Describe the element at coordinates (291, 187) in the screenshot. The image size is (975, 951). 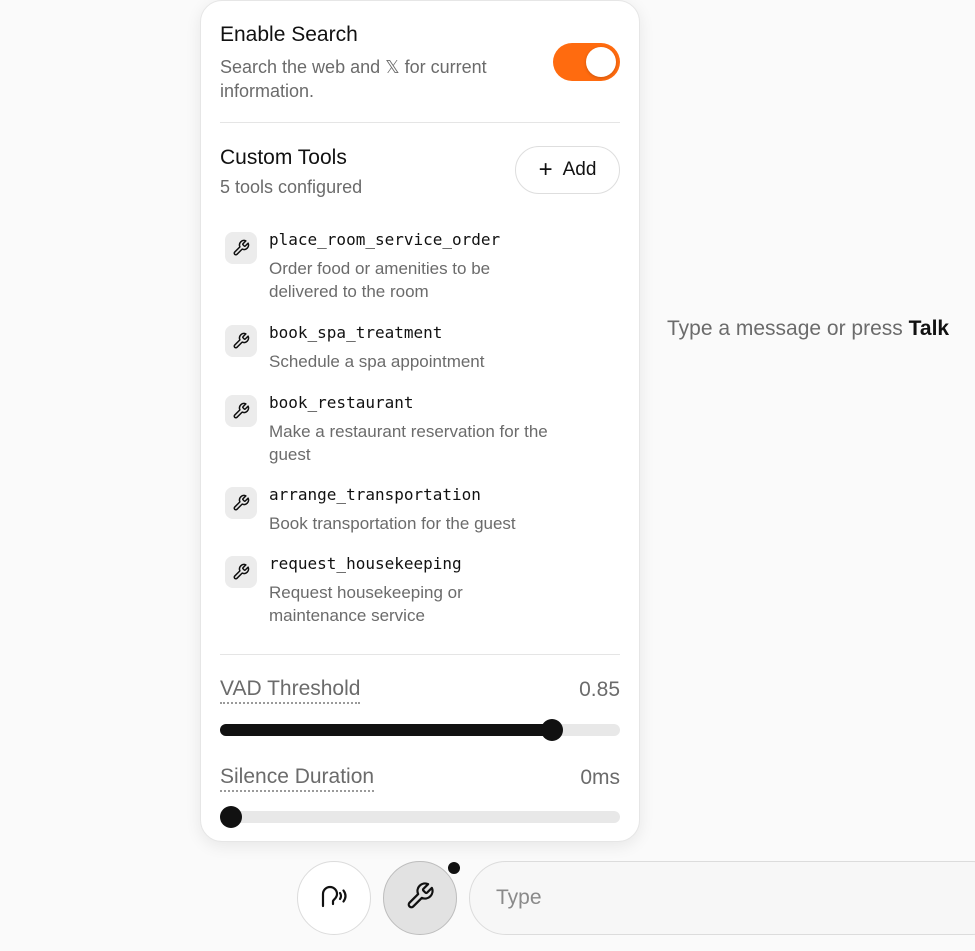
I see `tools-count: 5 tools configured` at that location.